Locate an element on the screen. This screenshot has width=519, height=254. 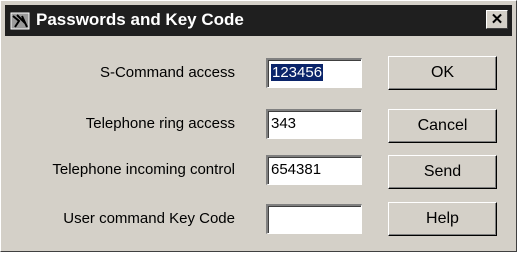
help-button: Help is located at coordinates (442, 219).